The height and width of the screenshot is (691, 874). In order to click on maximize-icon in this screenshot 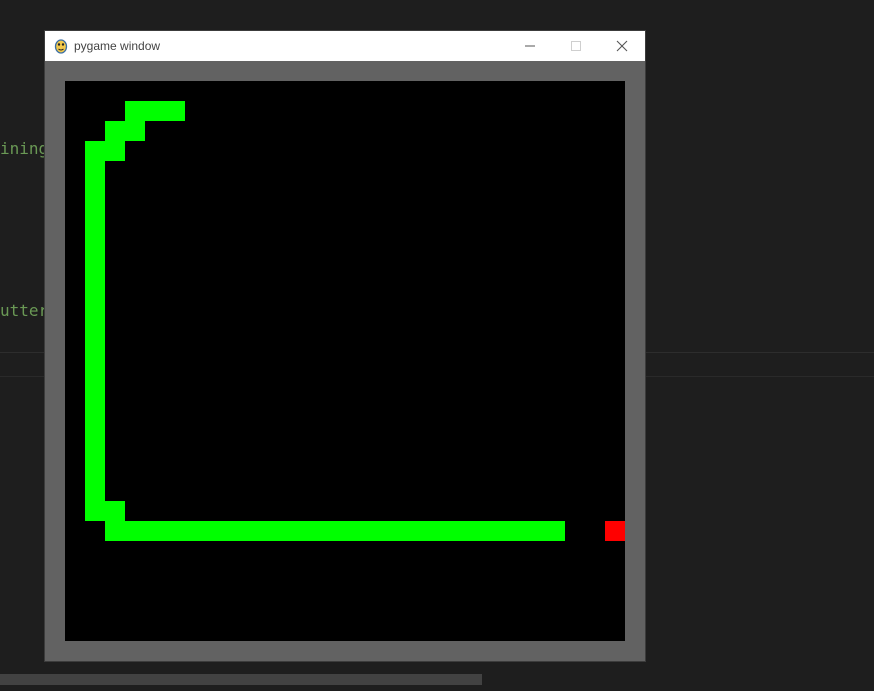, I will do `click(576, 46)`.